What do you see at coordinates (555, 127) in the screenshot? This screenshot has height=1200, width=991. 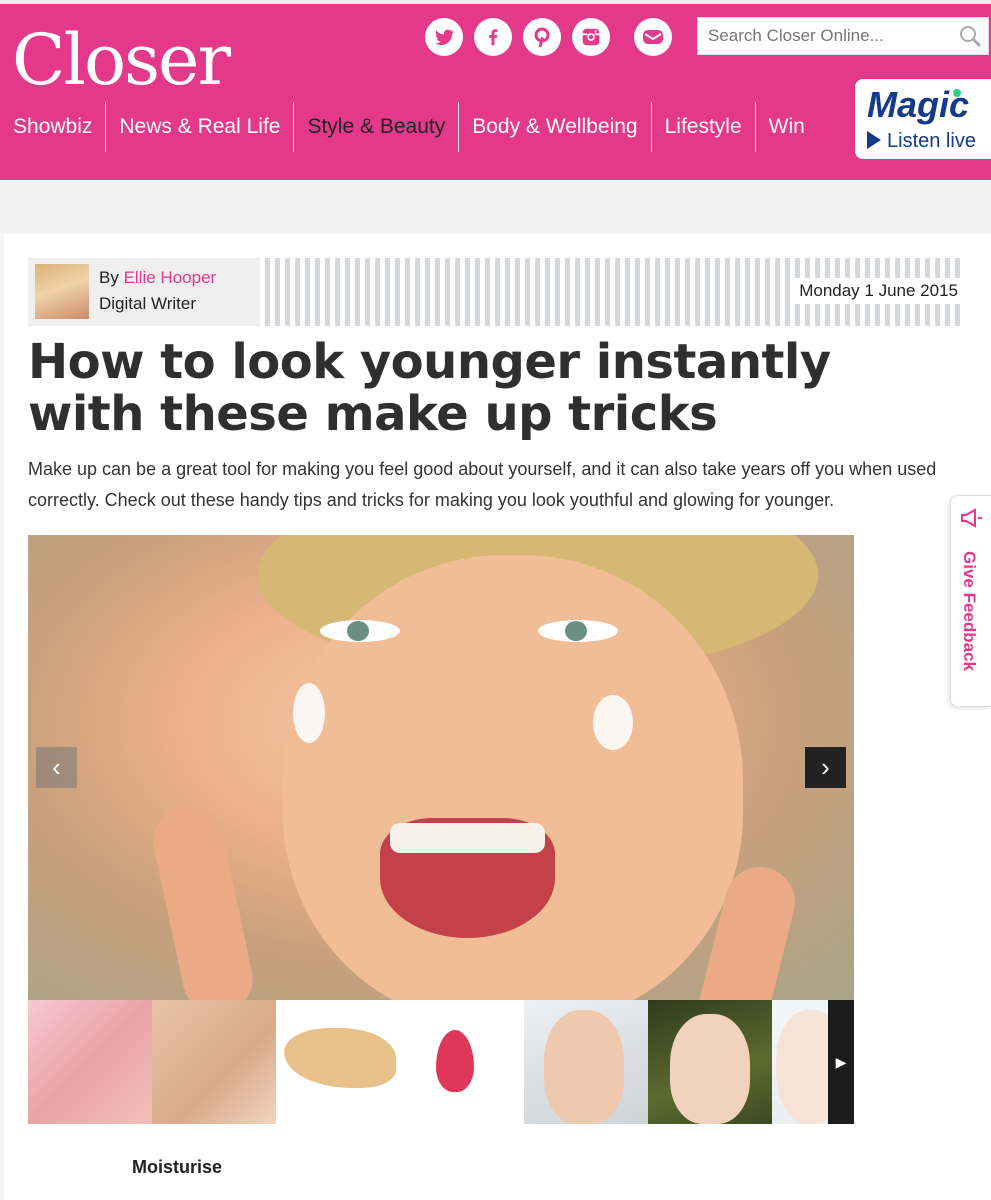 I see `nav-body-wellbeing: Body & Wellbeing` at bounding box center [555, 127].